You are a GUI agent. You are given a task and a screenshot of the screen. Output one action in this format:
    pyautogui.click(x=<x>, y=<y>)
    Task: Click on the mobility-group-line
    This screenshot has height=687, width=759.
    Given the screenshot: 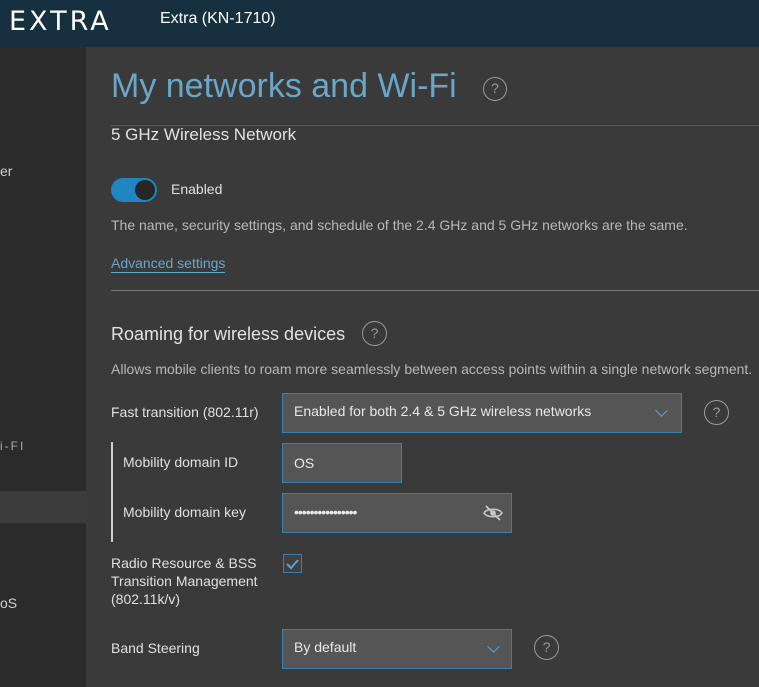 What is the action you would take?
    pyautogui.click(x=112, y=492)
    